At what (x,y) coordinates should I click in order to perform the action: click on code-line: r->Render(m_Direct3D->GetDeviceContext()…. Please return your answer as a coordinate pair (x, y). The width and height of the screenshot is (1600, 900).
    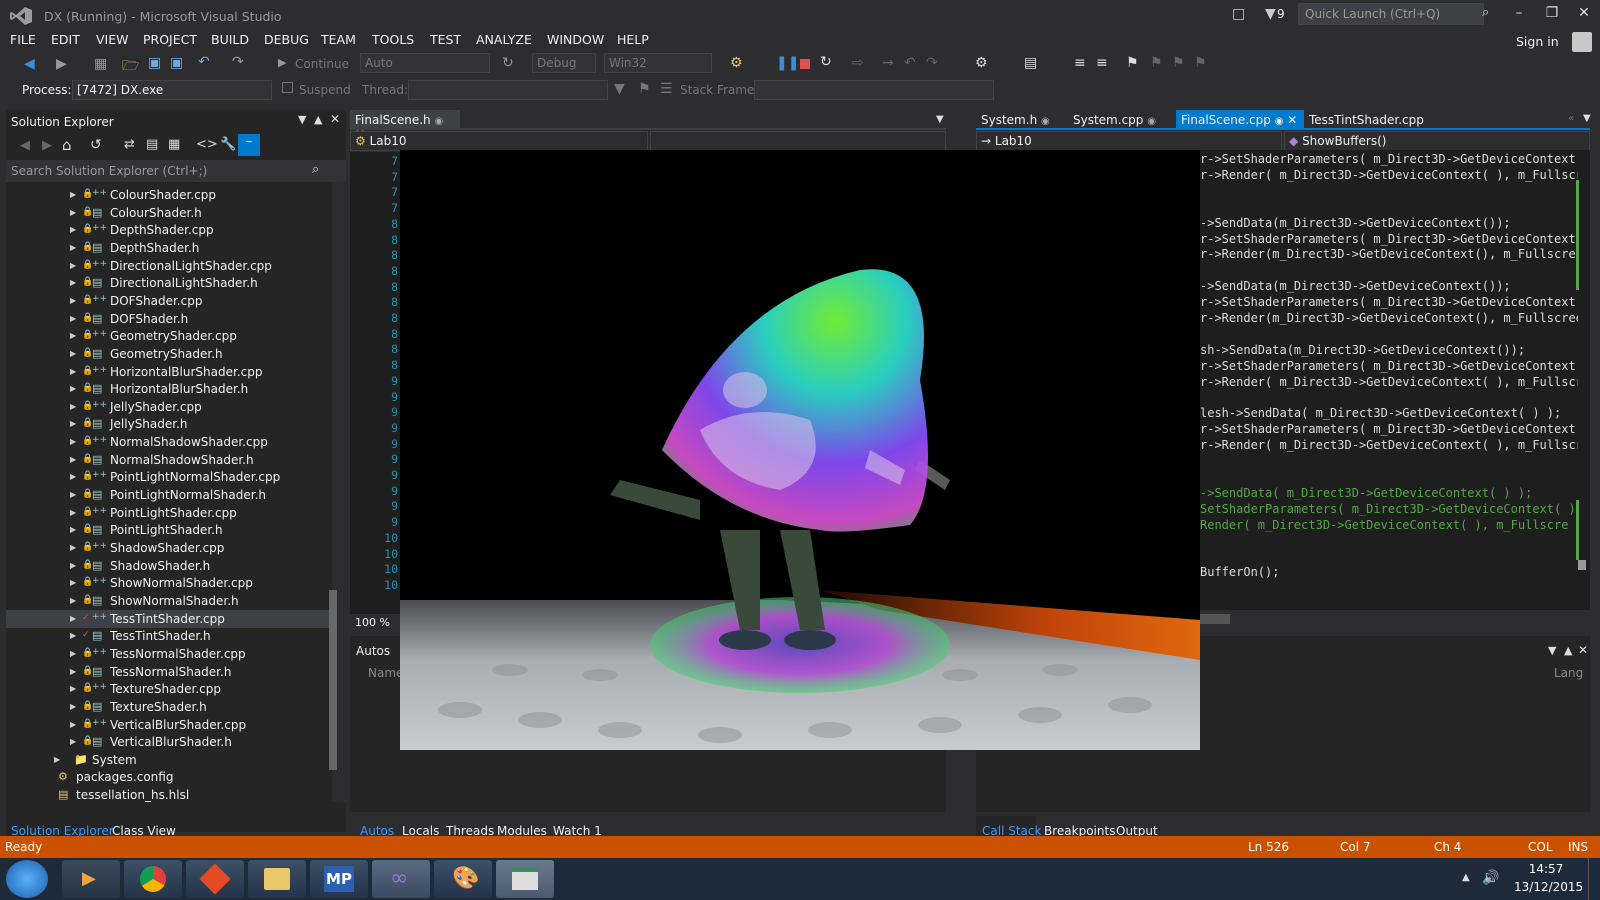
    Looking at the image, I should click on (1389, 318).